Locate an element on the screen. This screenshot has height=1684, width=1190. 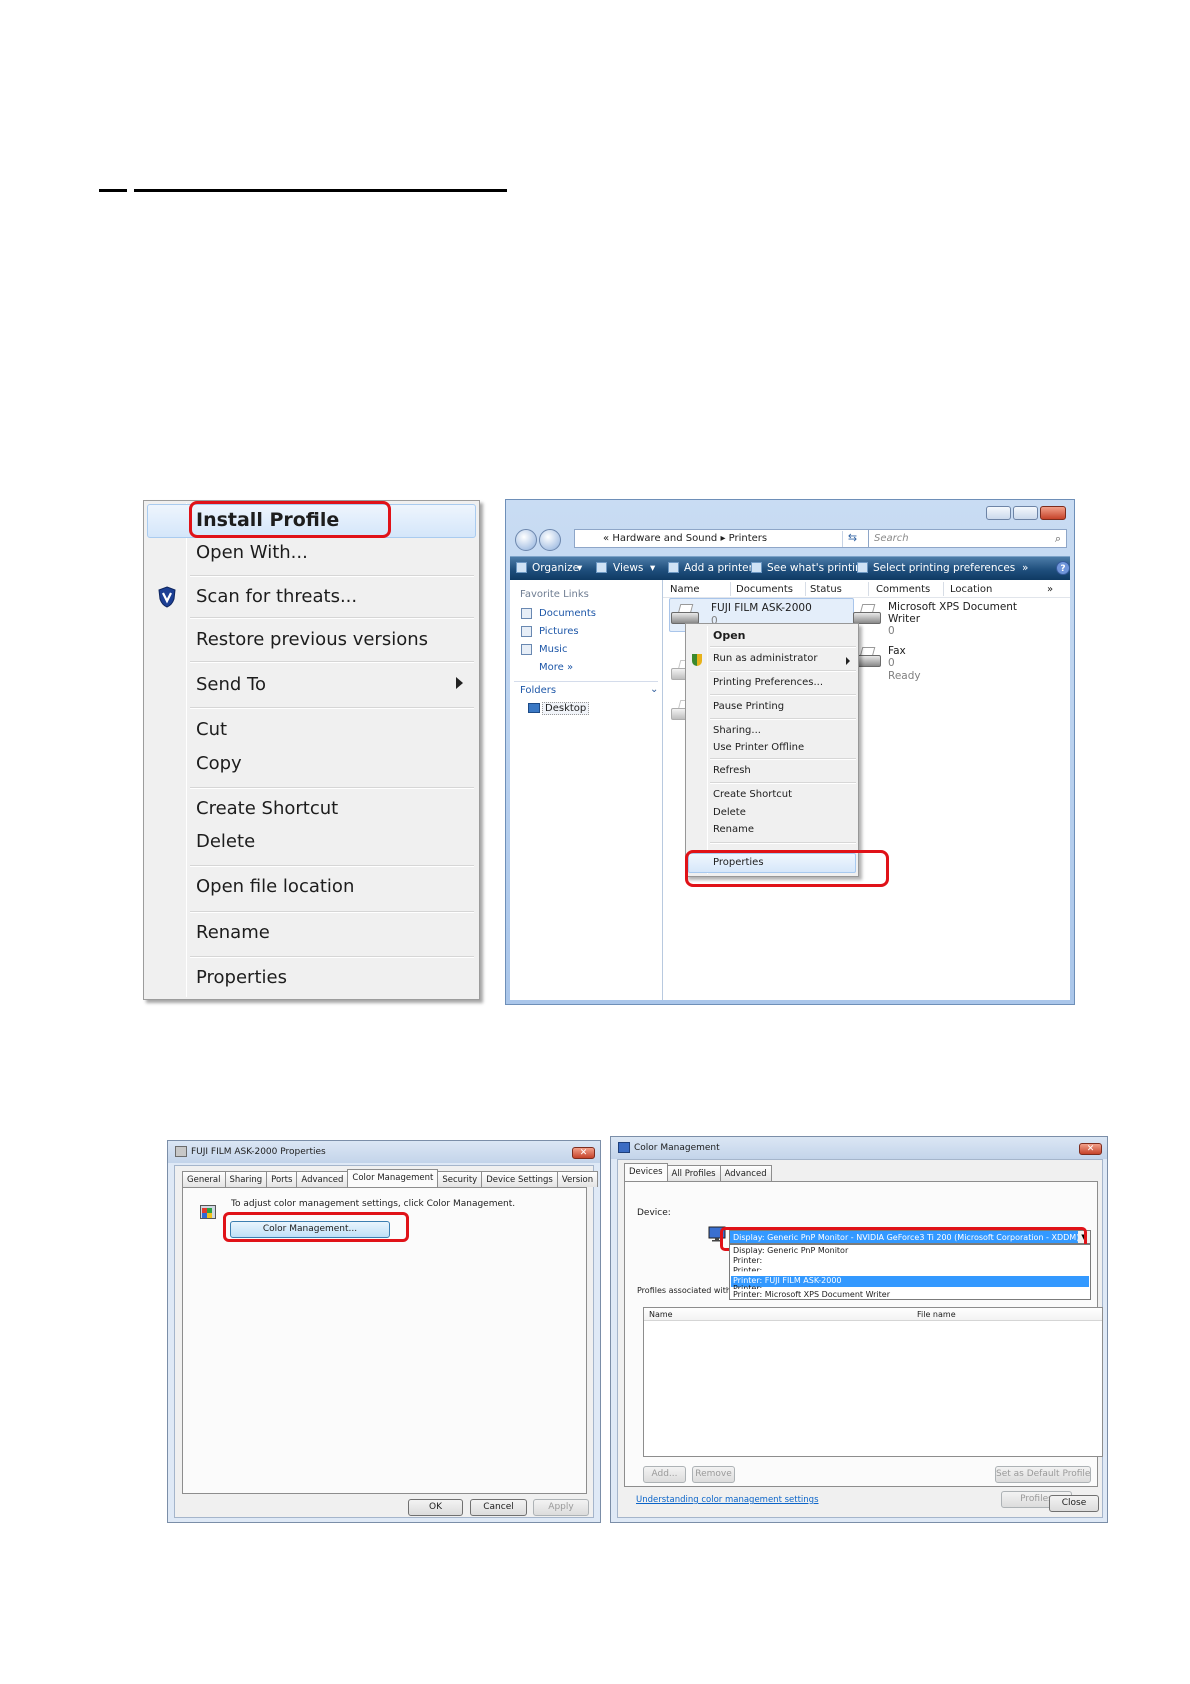
highlight-box-properties is located at coordinates (787, 868).